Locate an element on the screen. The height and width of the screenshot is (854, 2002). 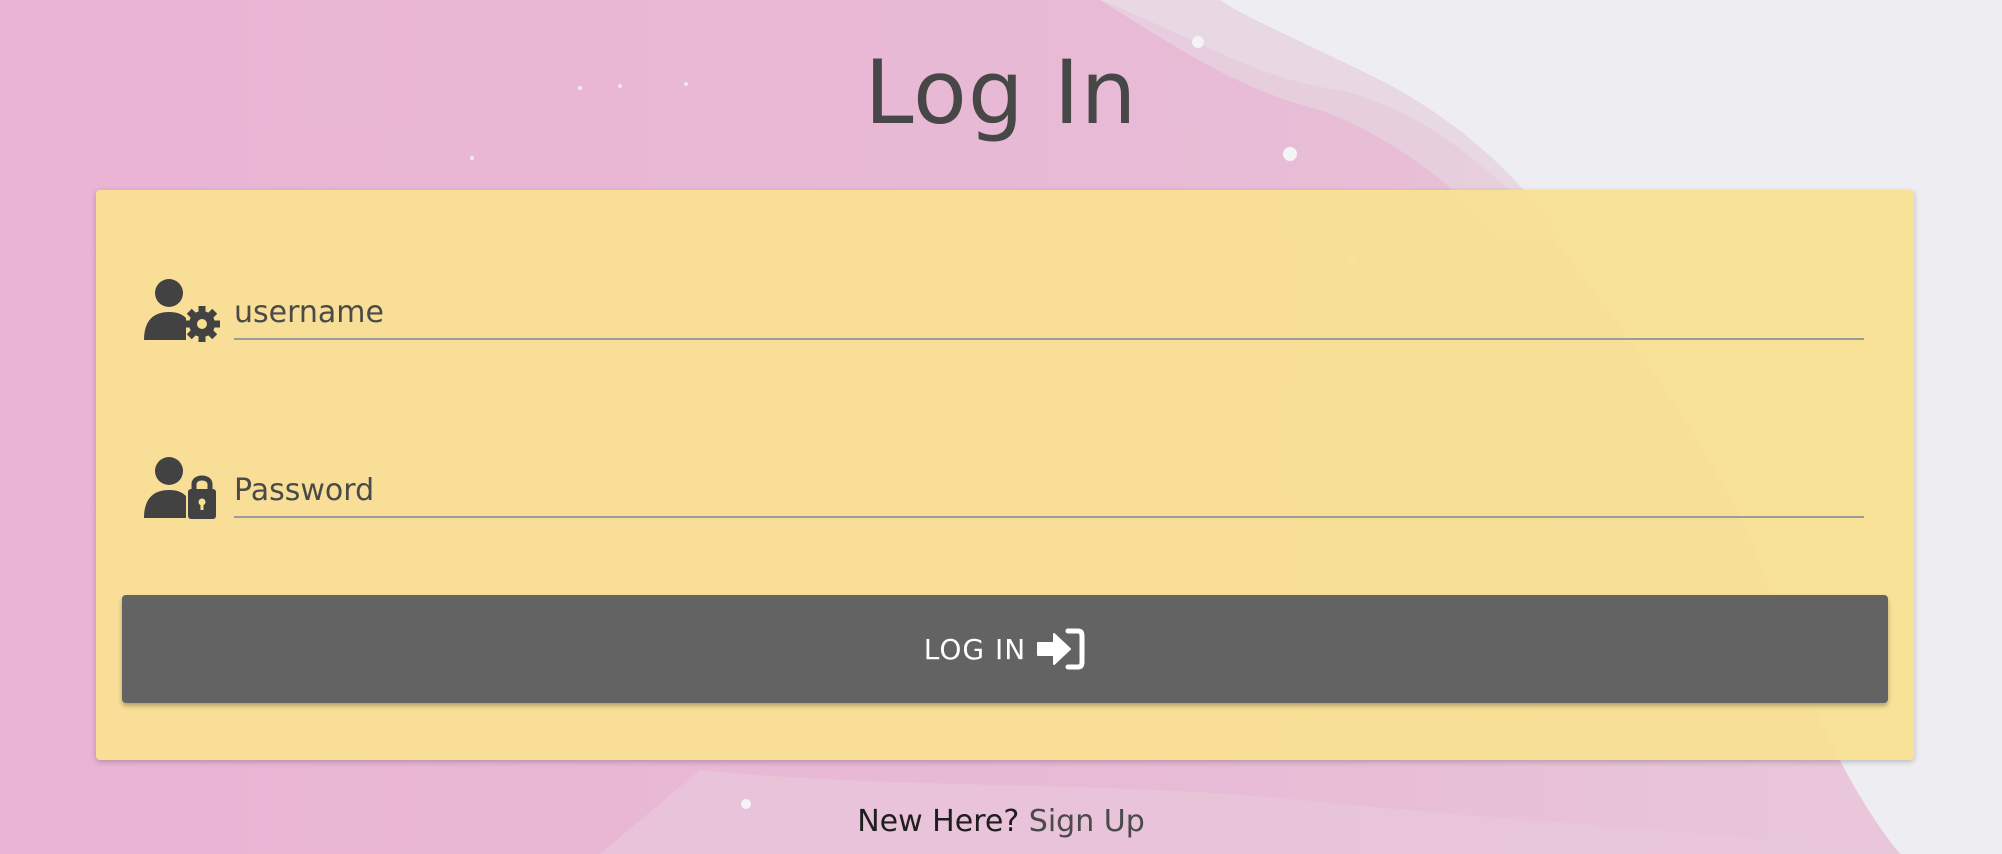
signup-prompt: New Here? Sign Up is located at coordinates (1001, 822).